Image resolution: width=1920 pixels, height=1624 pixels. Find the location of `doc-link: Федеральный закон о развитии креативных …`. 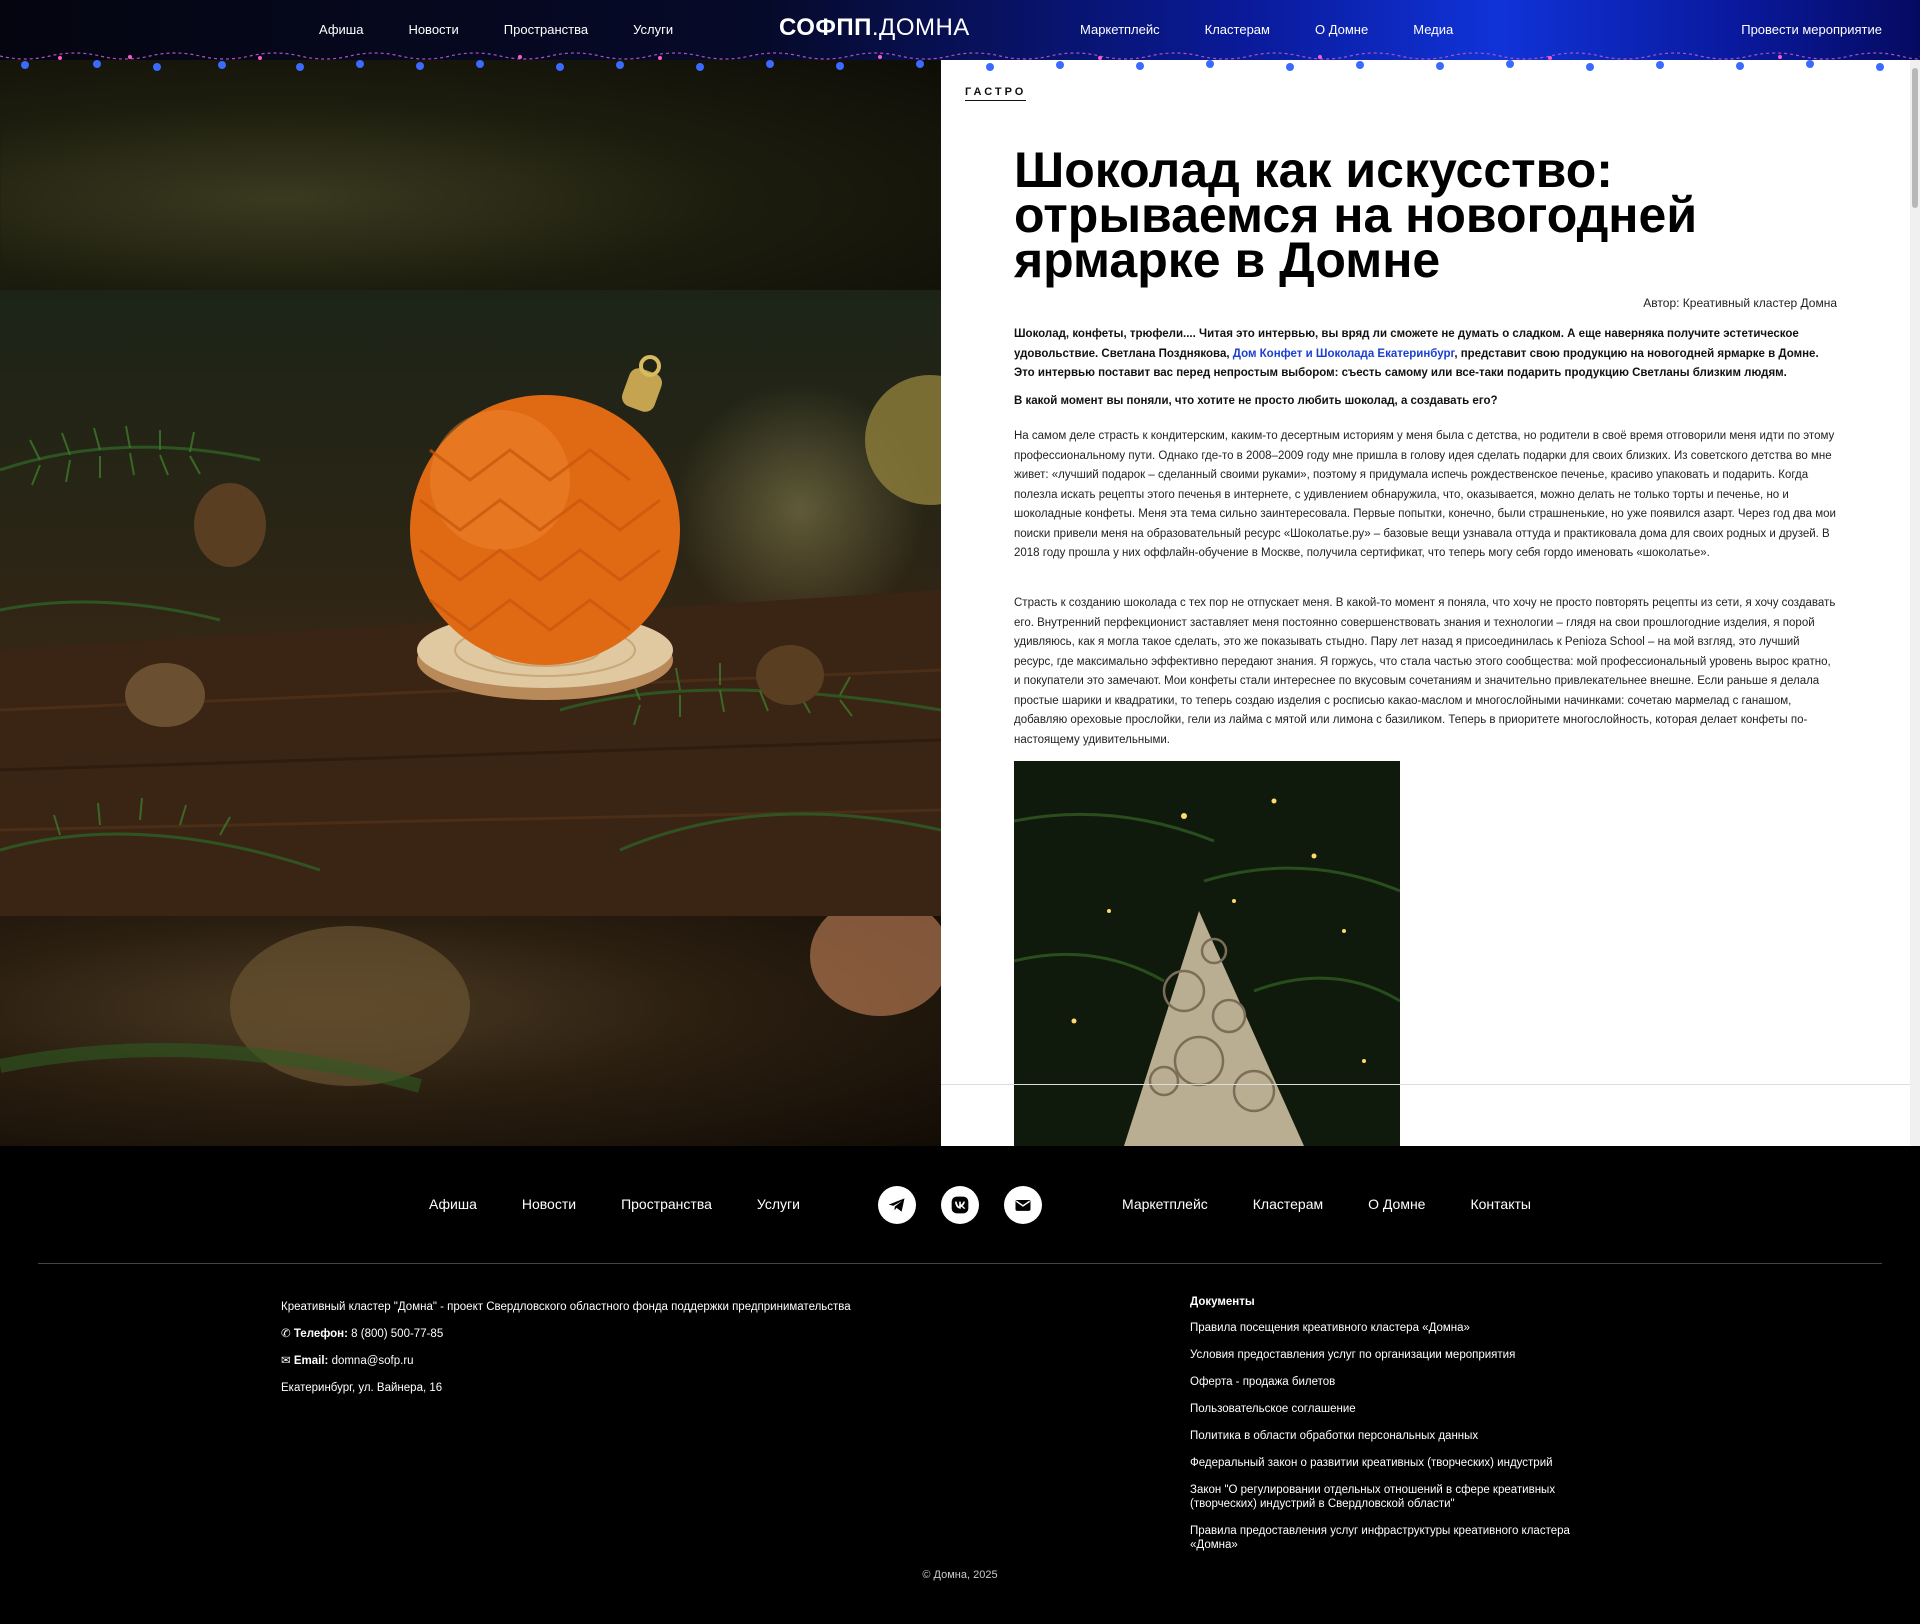

doc-link: Федеральный закон о развитии креативных … is located at coordinates (1400, 1463).